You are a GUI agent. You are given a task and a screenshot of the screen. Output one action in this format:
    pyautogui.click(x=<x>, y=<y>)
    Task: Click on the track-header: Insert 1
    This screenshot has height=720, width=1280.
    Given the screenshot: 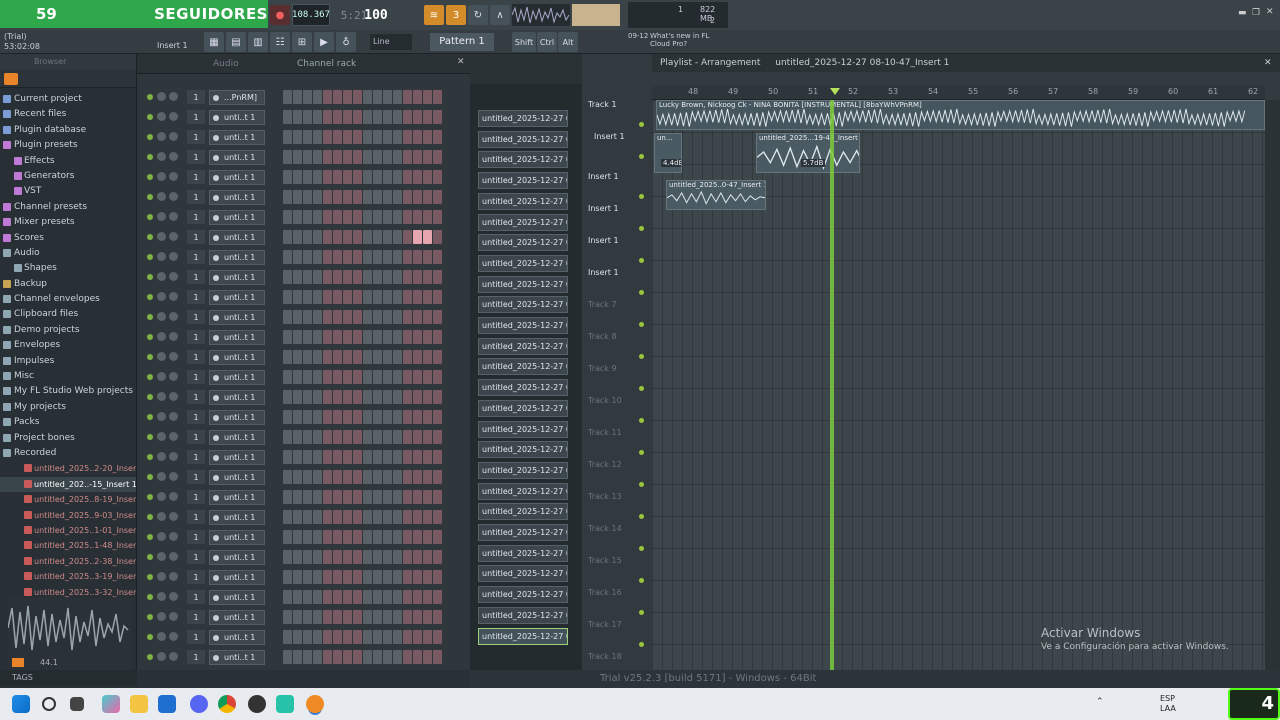 What is the action you would take?
    pyautogui.click(x=616, y=249)
    